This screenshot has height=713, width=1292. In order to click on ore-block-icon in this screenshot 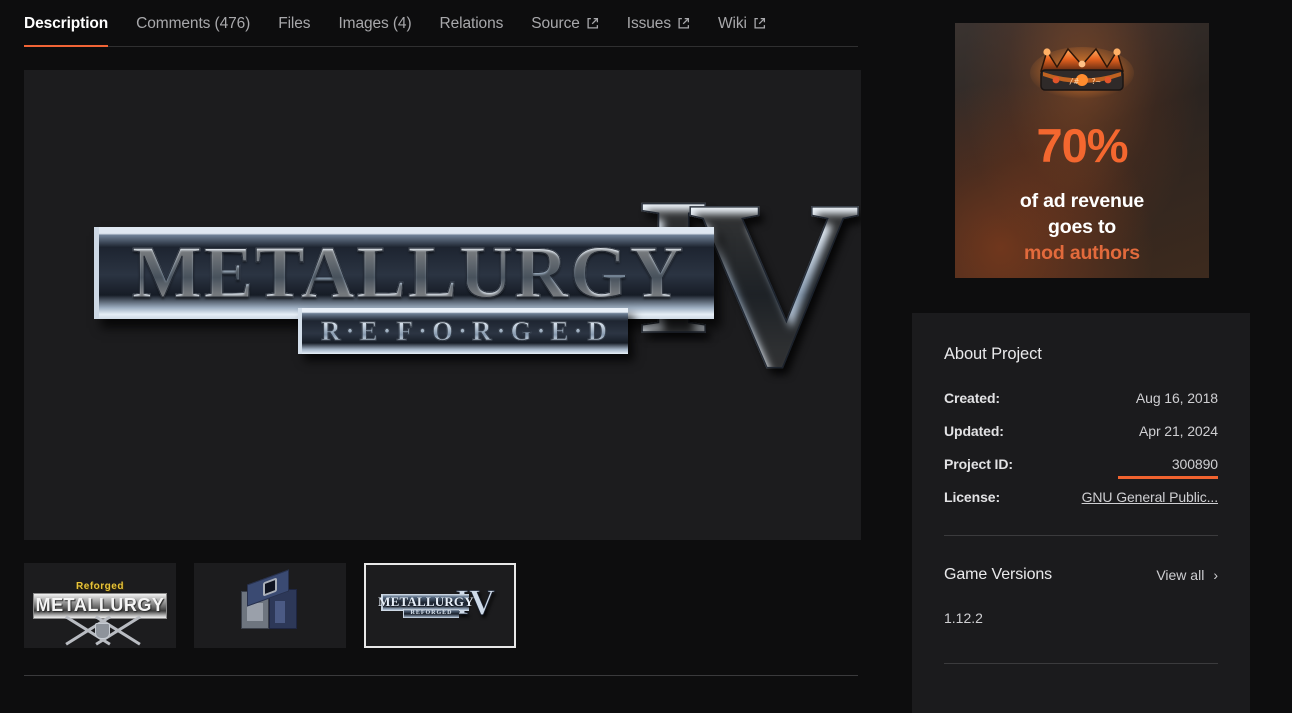, I will do `click(270, 601)`.